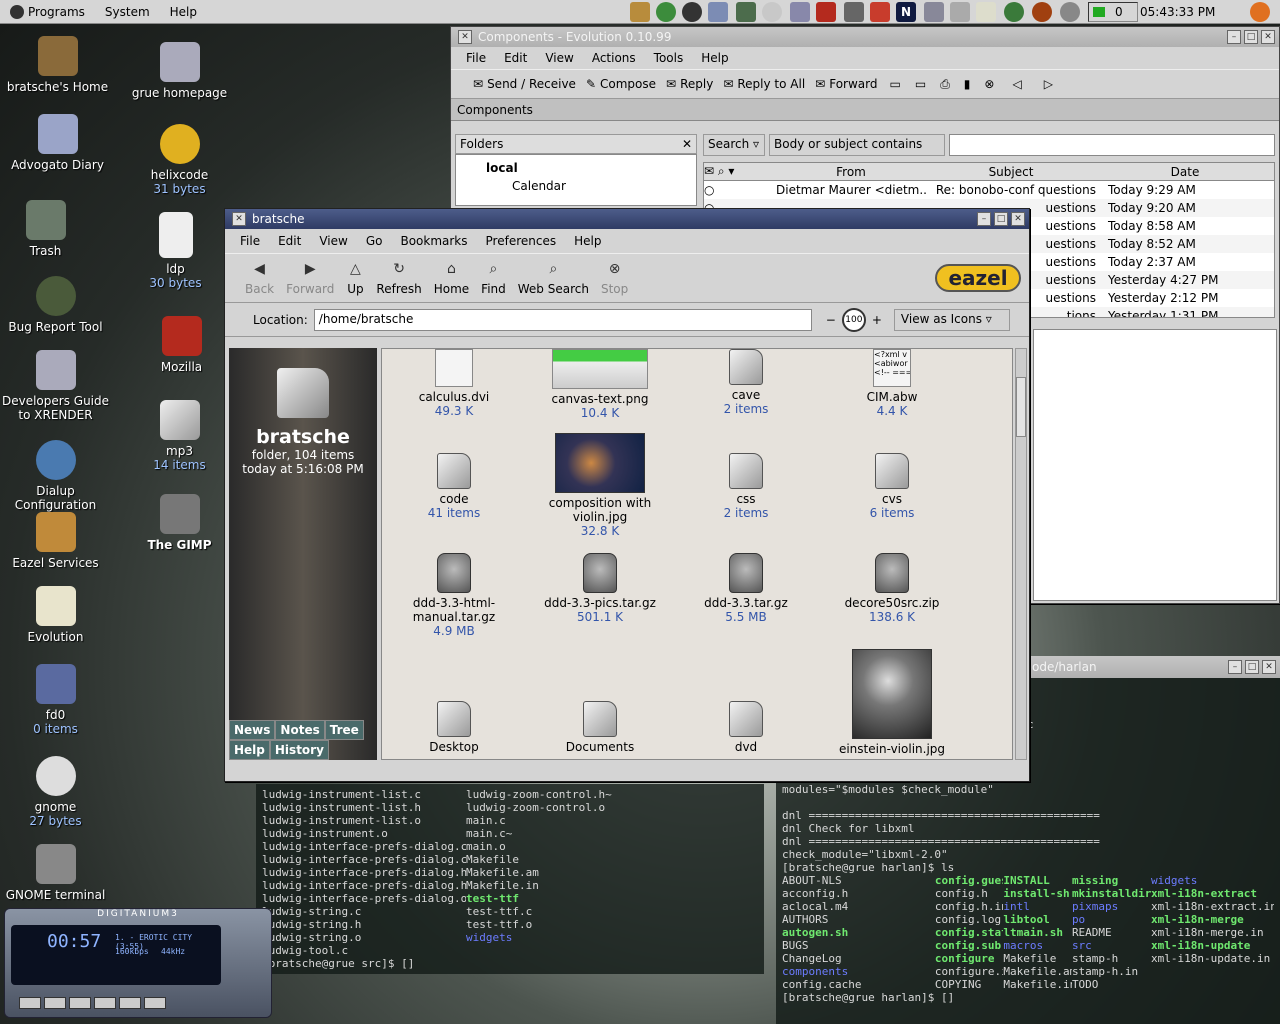  What do you see at coordinates (906, 12) in the screenshot?
I see `n-icon: N` at bounding box center [906, 12].